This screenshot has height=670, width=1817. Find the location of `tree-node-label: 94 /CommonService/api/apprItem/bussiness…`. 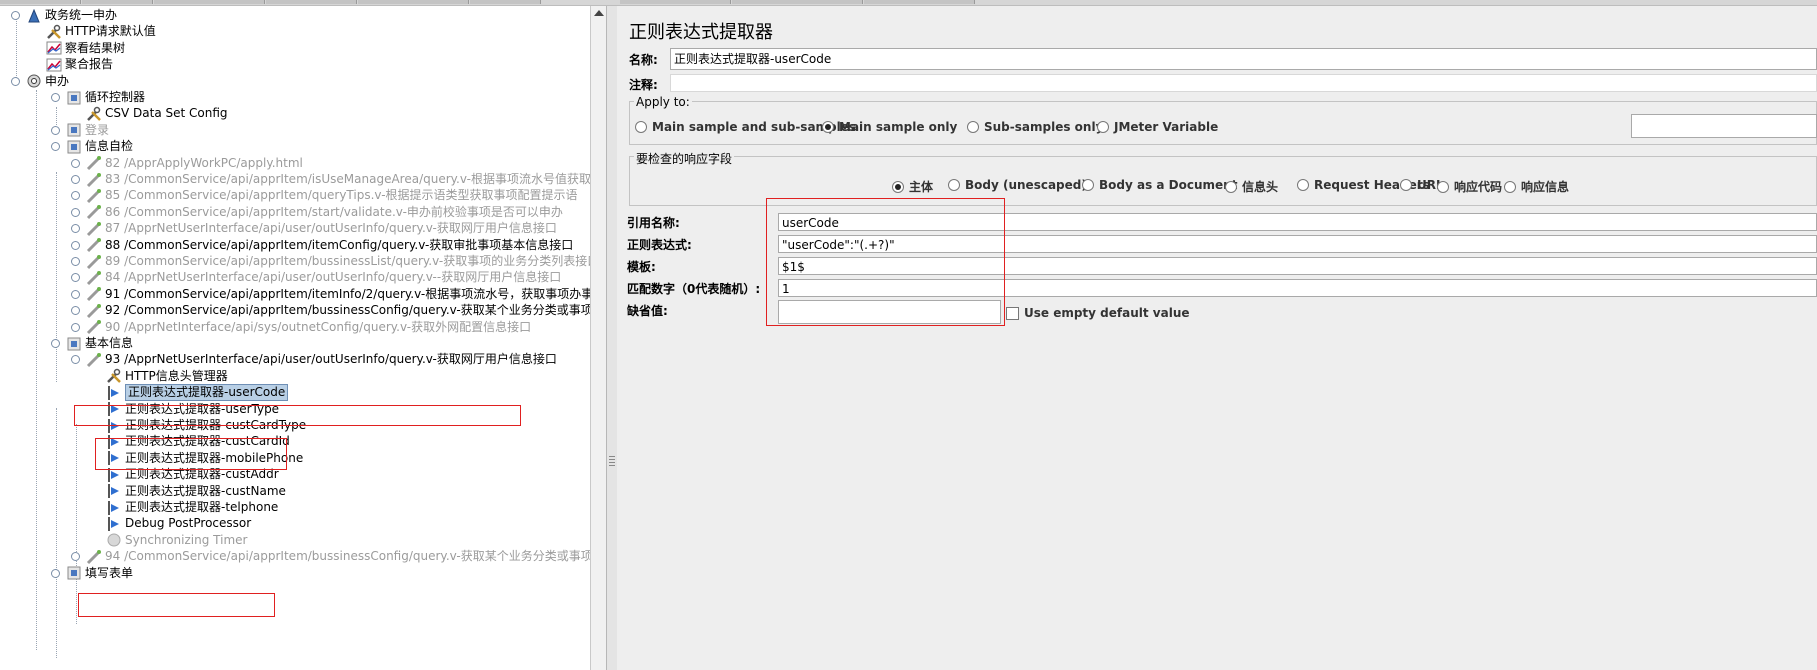

tree-node-label: 94 /CommonService/api/apprItem/bussiness… is located at coordinates (347, 556).